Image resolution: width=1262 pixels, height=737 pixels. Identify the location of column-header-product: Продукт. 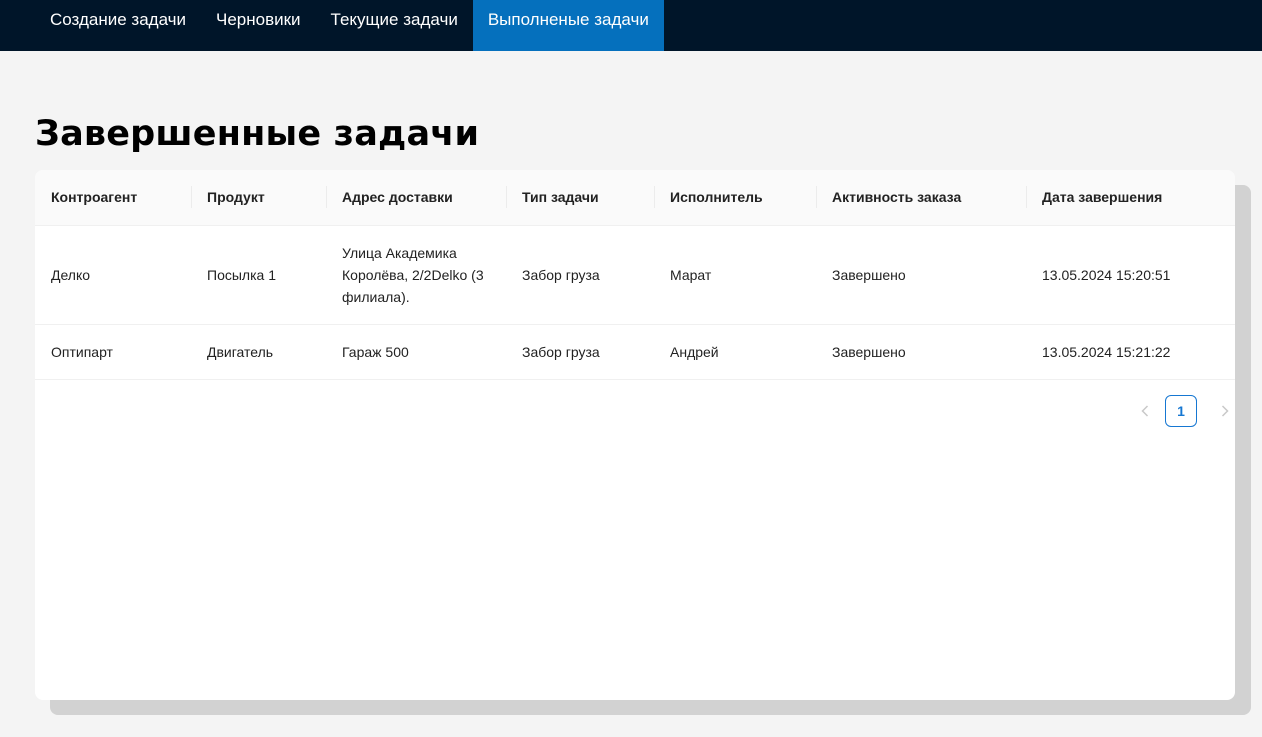
(258, 198).